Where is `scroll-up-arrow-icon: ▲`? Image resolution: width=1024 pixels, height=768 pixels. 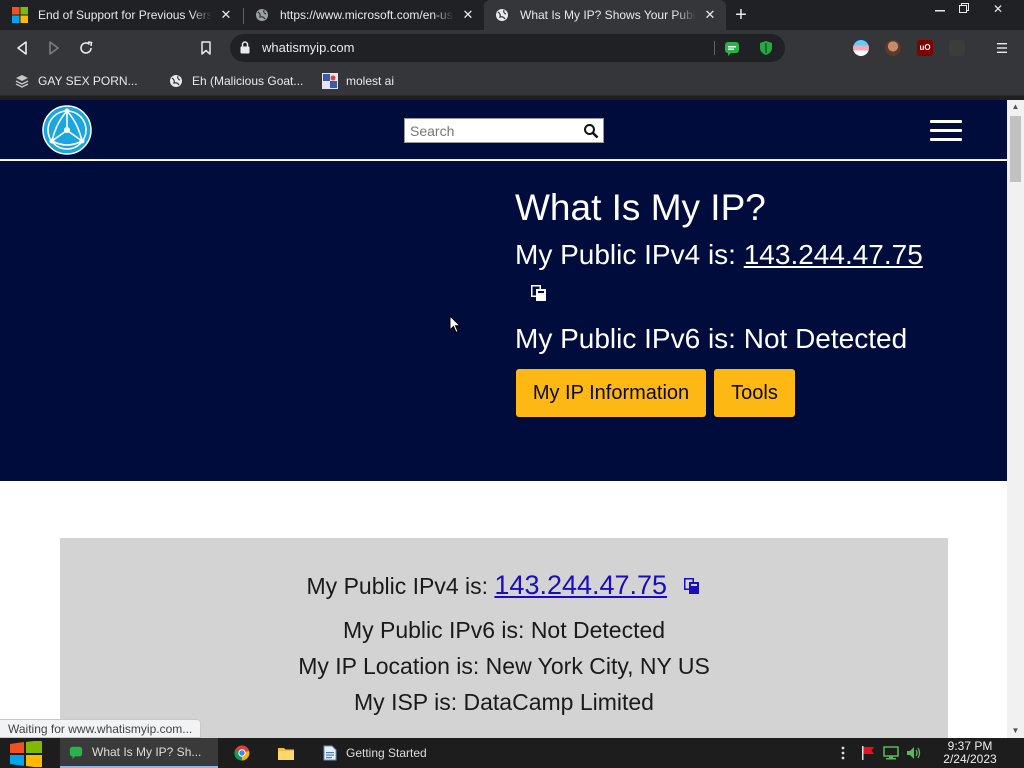
scroll-up-arrow-icon: ▲ is located at coordinates (1015, 107).